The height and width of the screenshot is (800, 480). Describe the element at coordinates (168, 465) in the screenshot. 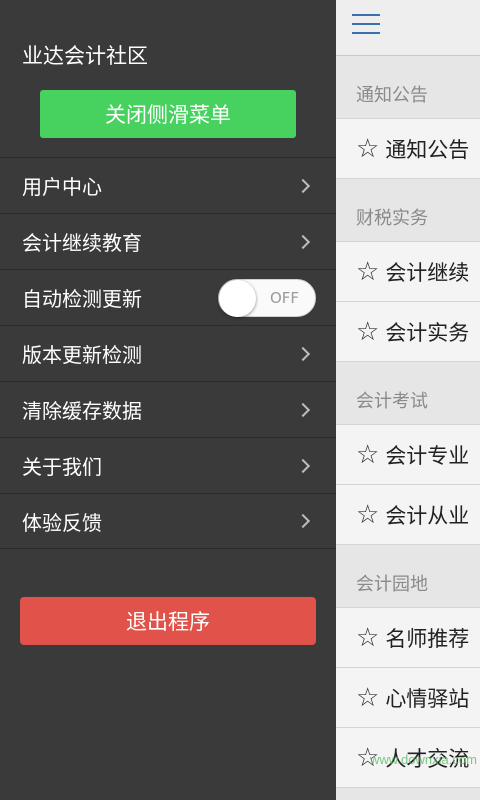

I see `menu-item-about-us: 关于我们` at that location.